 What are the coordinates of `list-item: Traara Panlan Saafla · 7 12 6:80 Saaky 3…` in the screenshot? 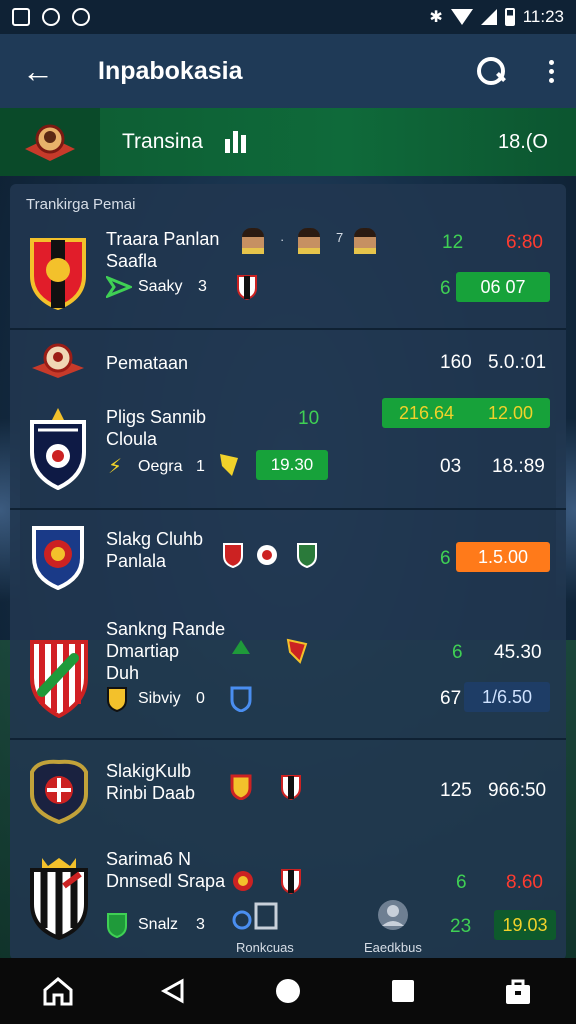 It's located at (288, 274).